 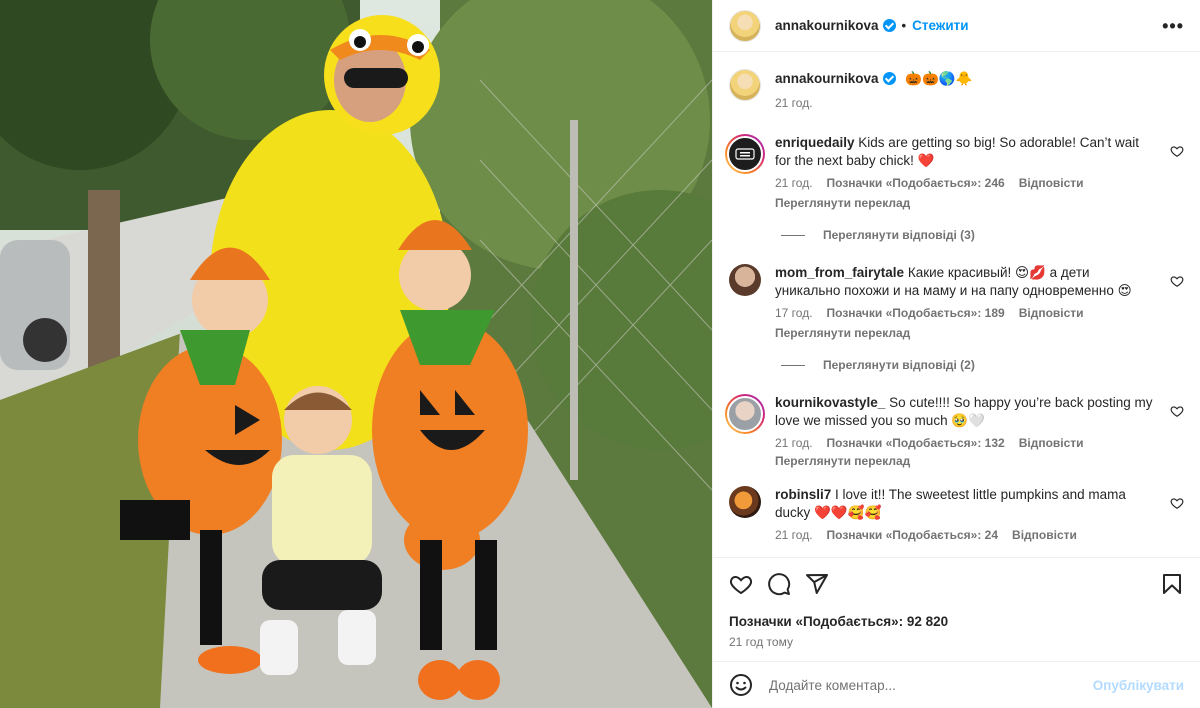 I want to click on bookmark-icon, so click(x=1172, y=584).